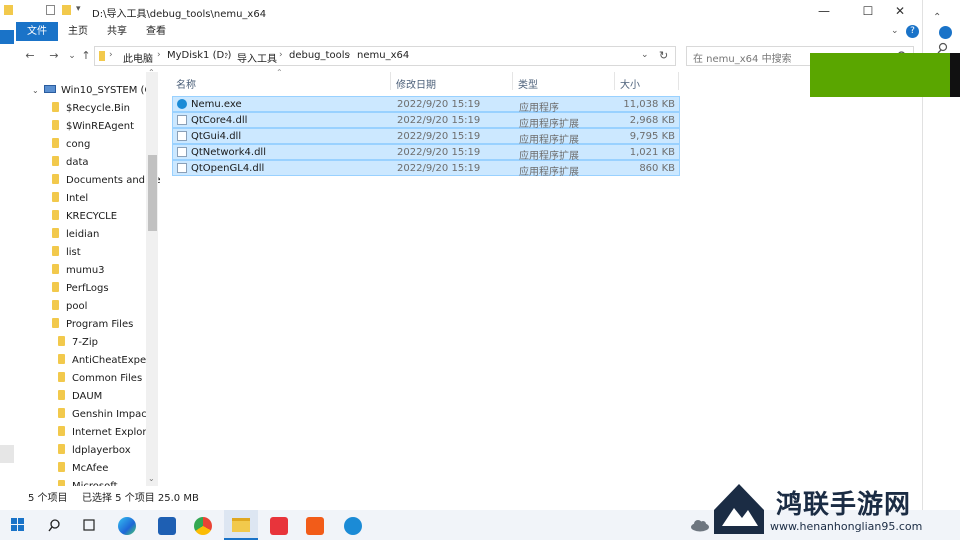 This screenshot has height=540, width=960. What do you see at coordinates (199, 55) in the screenshot?
I see `breadcrumb-drive: MyDisk1 (D:)` at bounding box center [199, 55].